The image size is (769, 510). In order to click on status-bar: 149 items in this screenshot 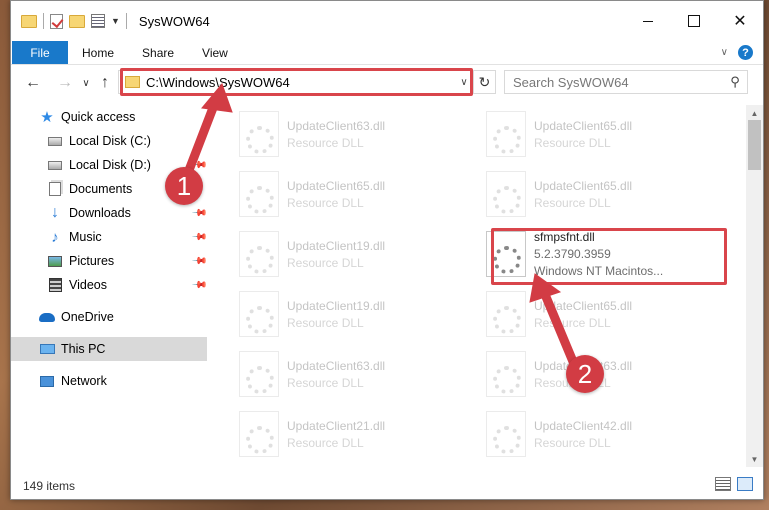, I will do `click(387, 486)`.